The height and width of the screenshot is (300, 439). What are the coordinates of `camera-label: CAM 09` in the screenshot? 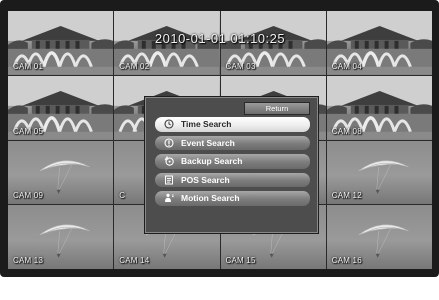 It's located at (28, 196).